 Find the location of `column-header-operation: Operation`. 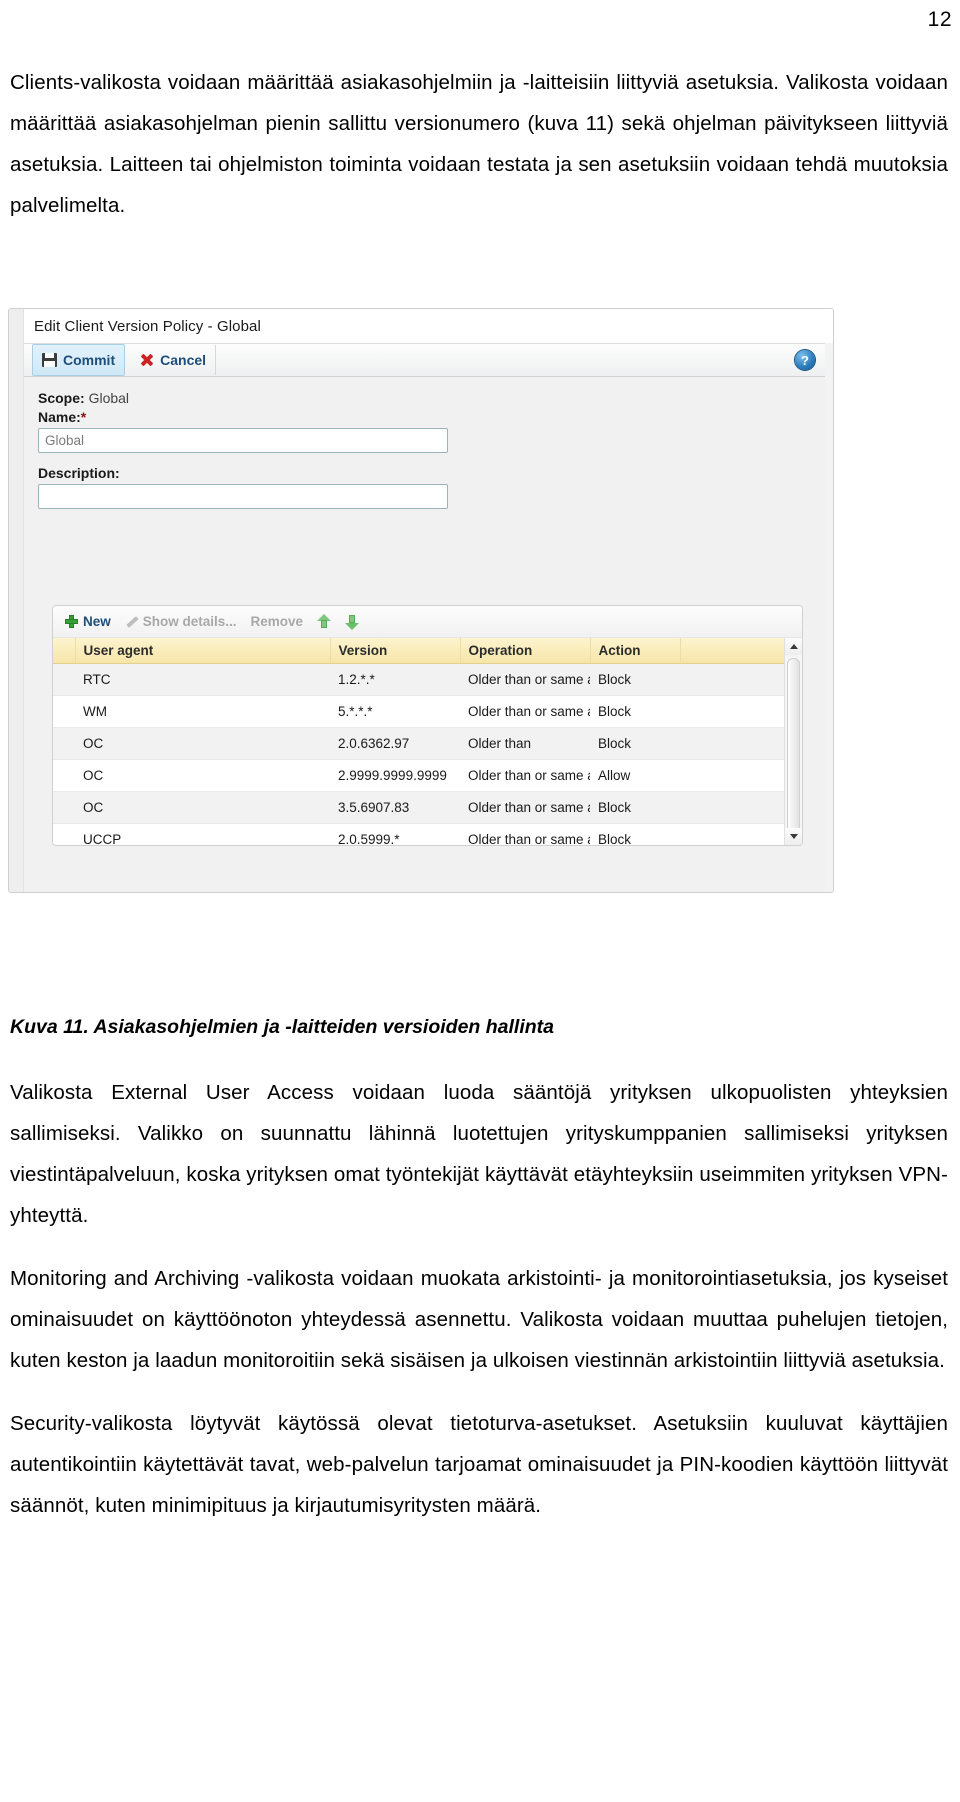

column-header-operation: Operation is located at coordinates (525, 651).